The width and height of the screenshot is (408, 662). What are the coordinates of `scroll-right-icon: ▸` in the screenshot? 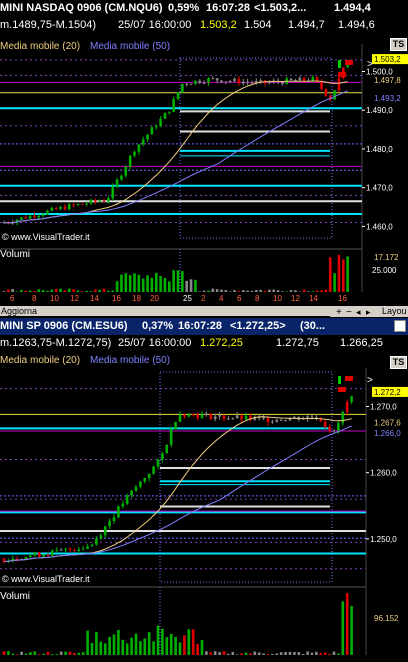 It's located at (368, 312).